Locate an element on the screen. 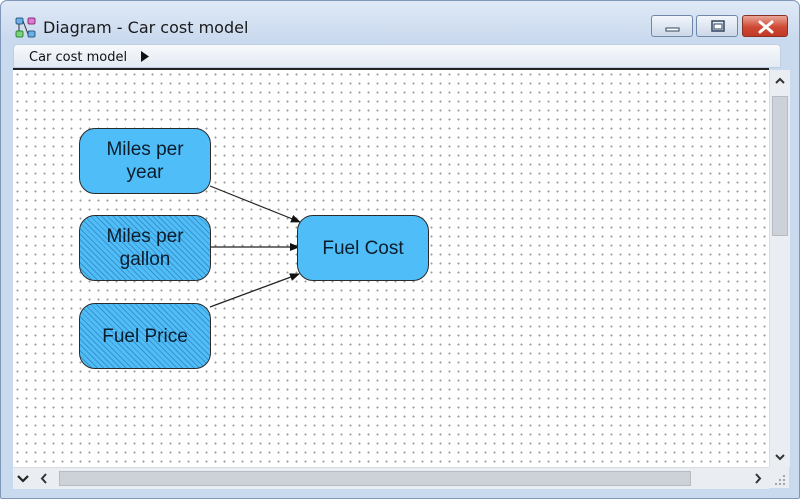  arrow-miles-per-year-to-fuel-cost is located at coordinates (255, 204).